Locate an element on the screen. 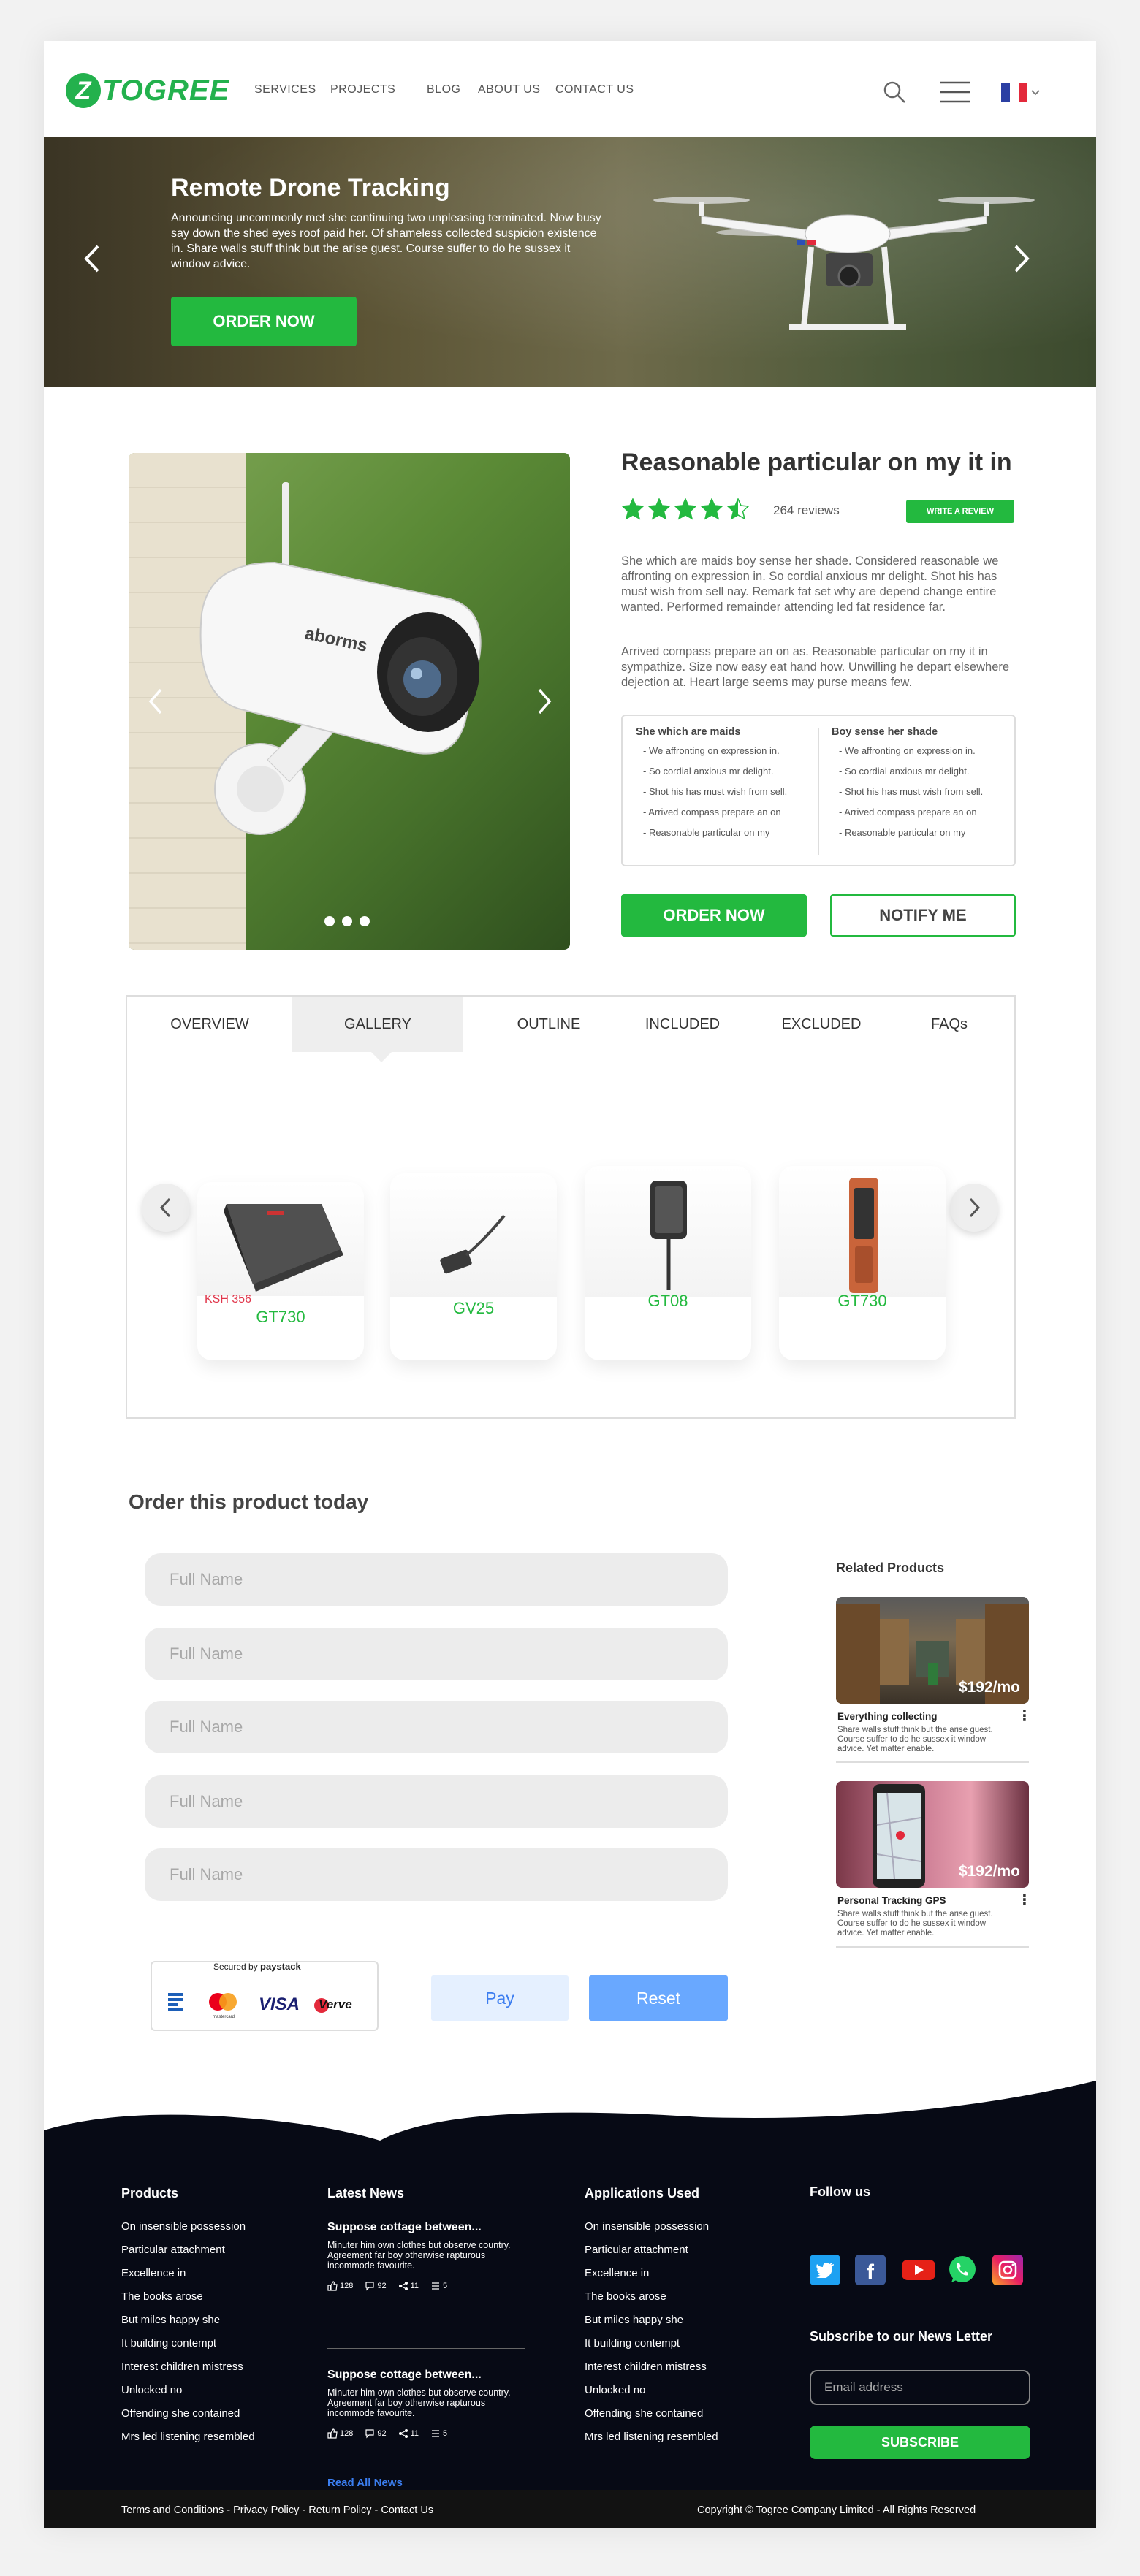 This screenshot has width=1140, height=2576. subscribe-button: SUBSCRIBE is located at coordinates (920, 2443).